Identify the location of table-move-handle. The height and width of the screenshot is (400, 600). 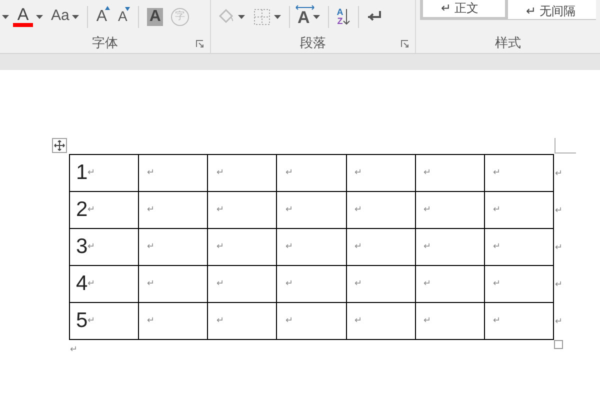
(59, 145).